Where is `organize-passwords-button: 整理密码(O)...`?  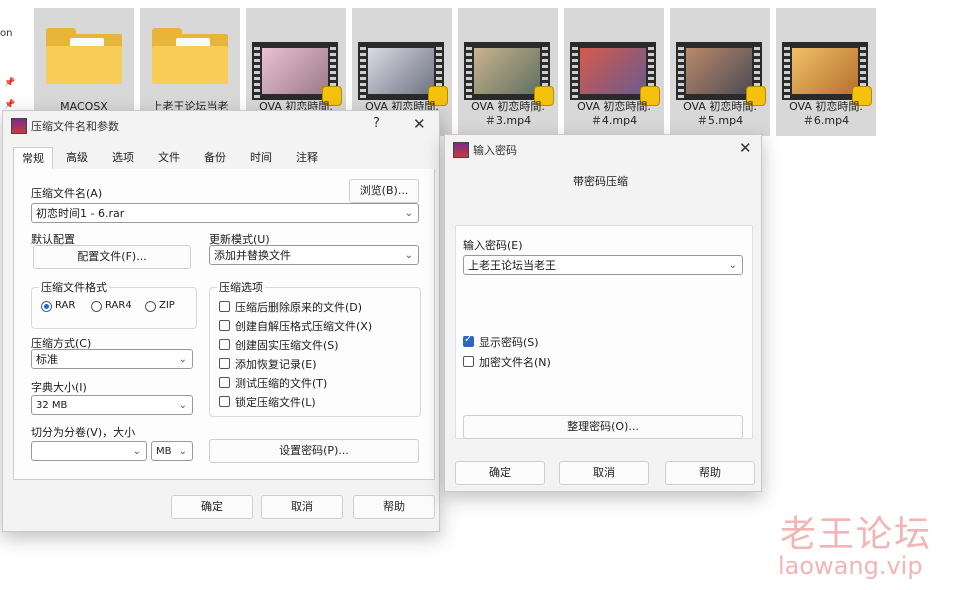
organize-passwords-button: 整理密码(O)... is located at coordinates (603, 427).